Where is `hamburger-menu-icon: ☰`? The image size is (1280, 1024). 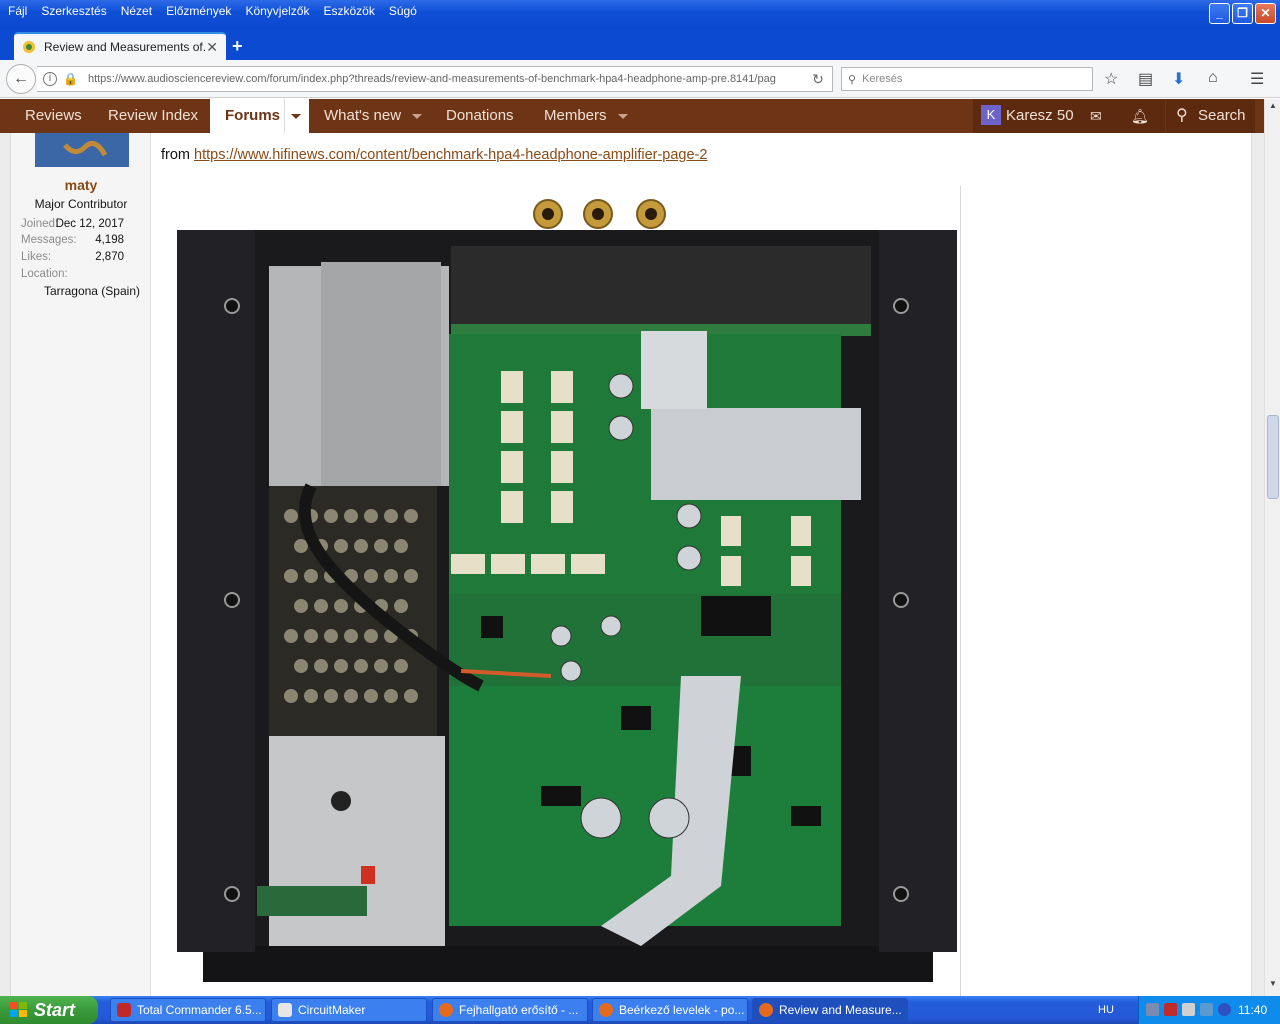 hamburger-menu-icon: ☰ is located at coordinates (1257, 79).